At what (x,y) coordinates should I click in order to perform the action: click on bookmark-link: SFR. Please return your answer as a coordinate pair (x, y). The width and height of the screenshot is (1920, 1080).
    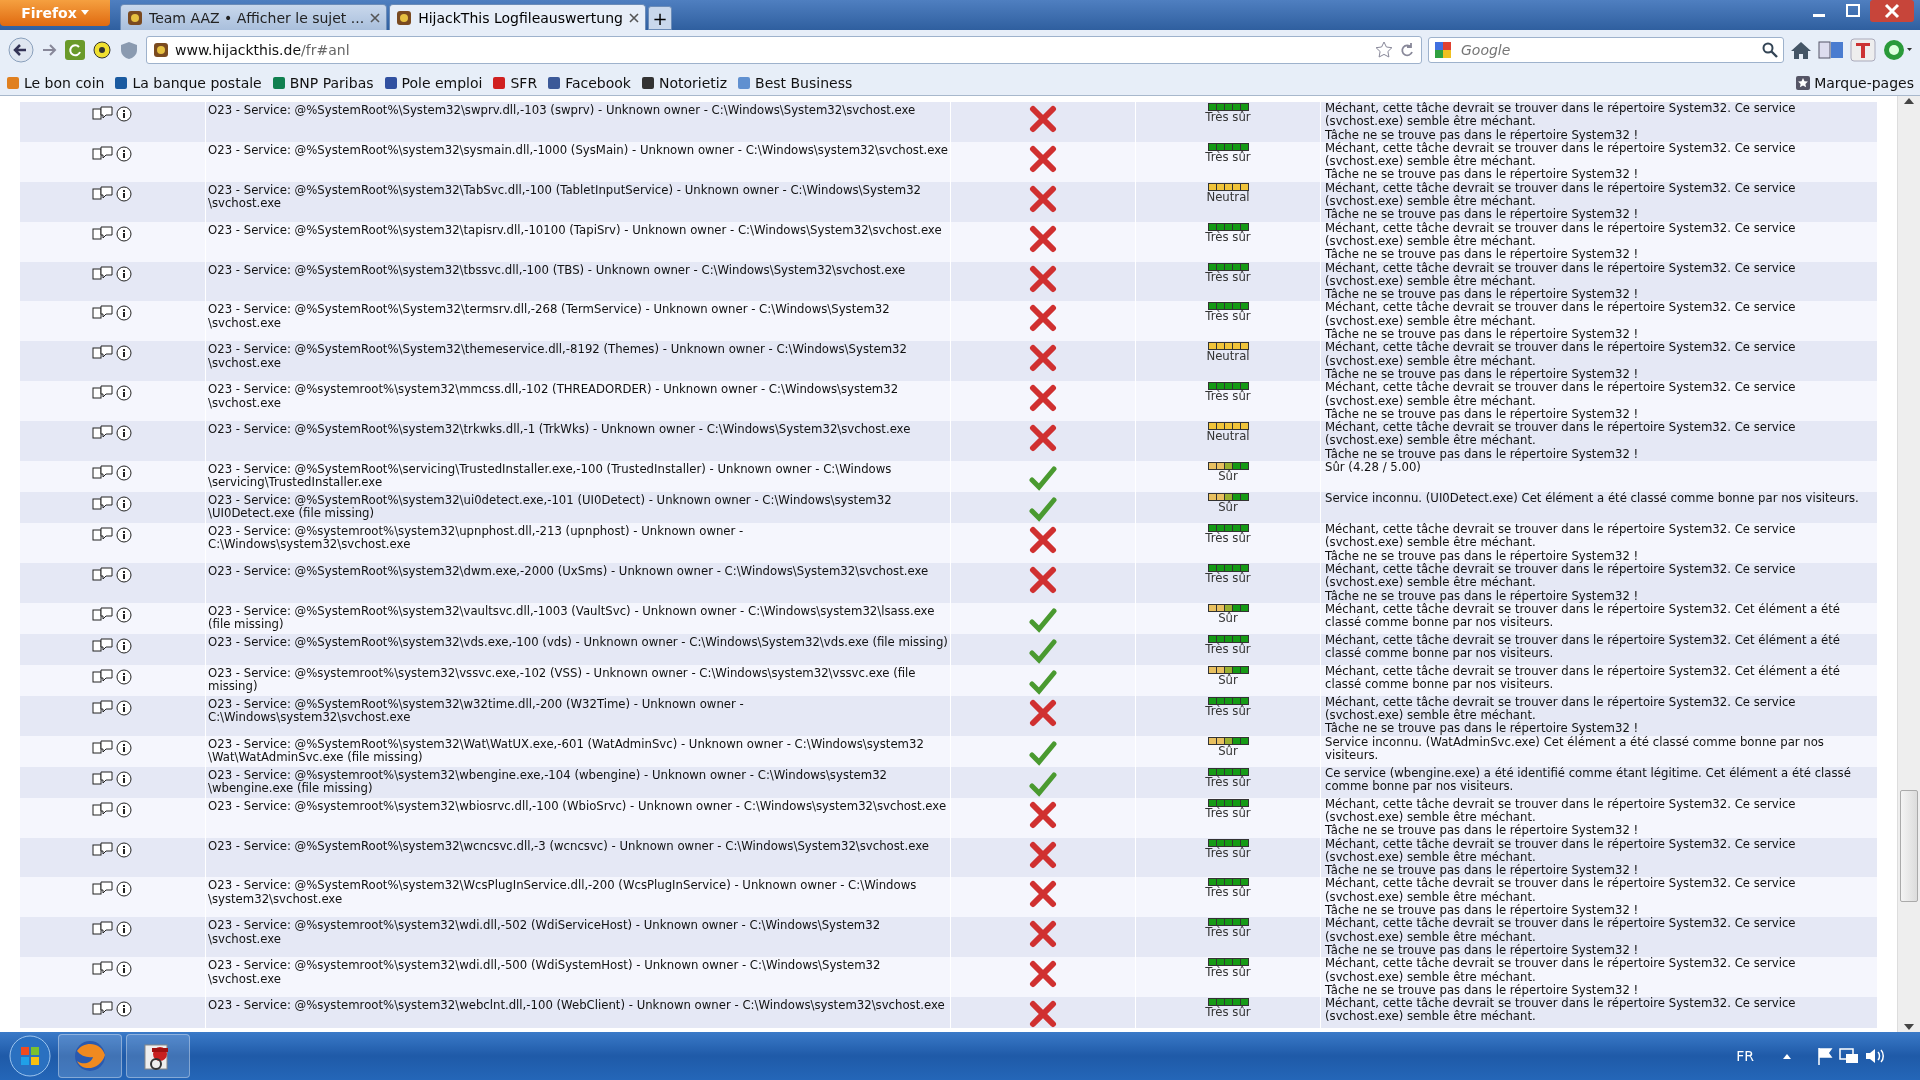
    Looking at the image, I should click on (515, 82).